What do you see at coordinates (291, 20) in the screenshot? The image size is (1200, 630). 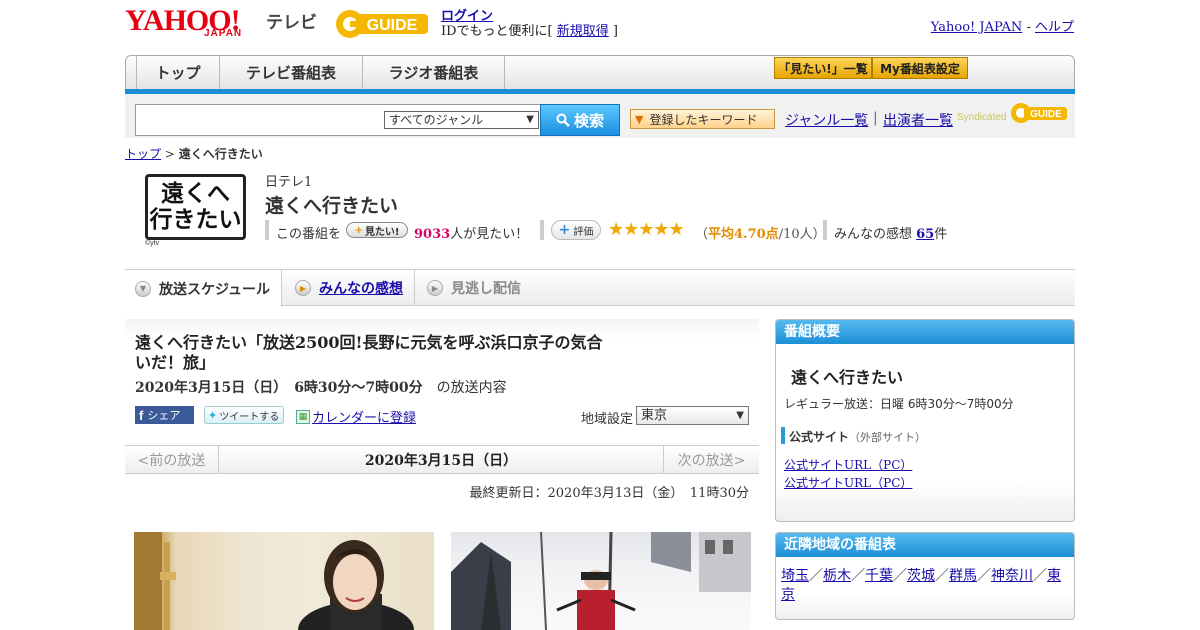 I see `tv-logo: テレビ` at bounding box center [291, 20].